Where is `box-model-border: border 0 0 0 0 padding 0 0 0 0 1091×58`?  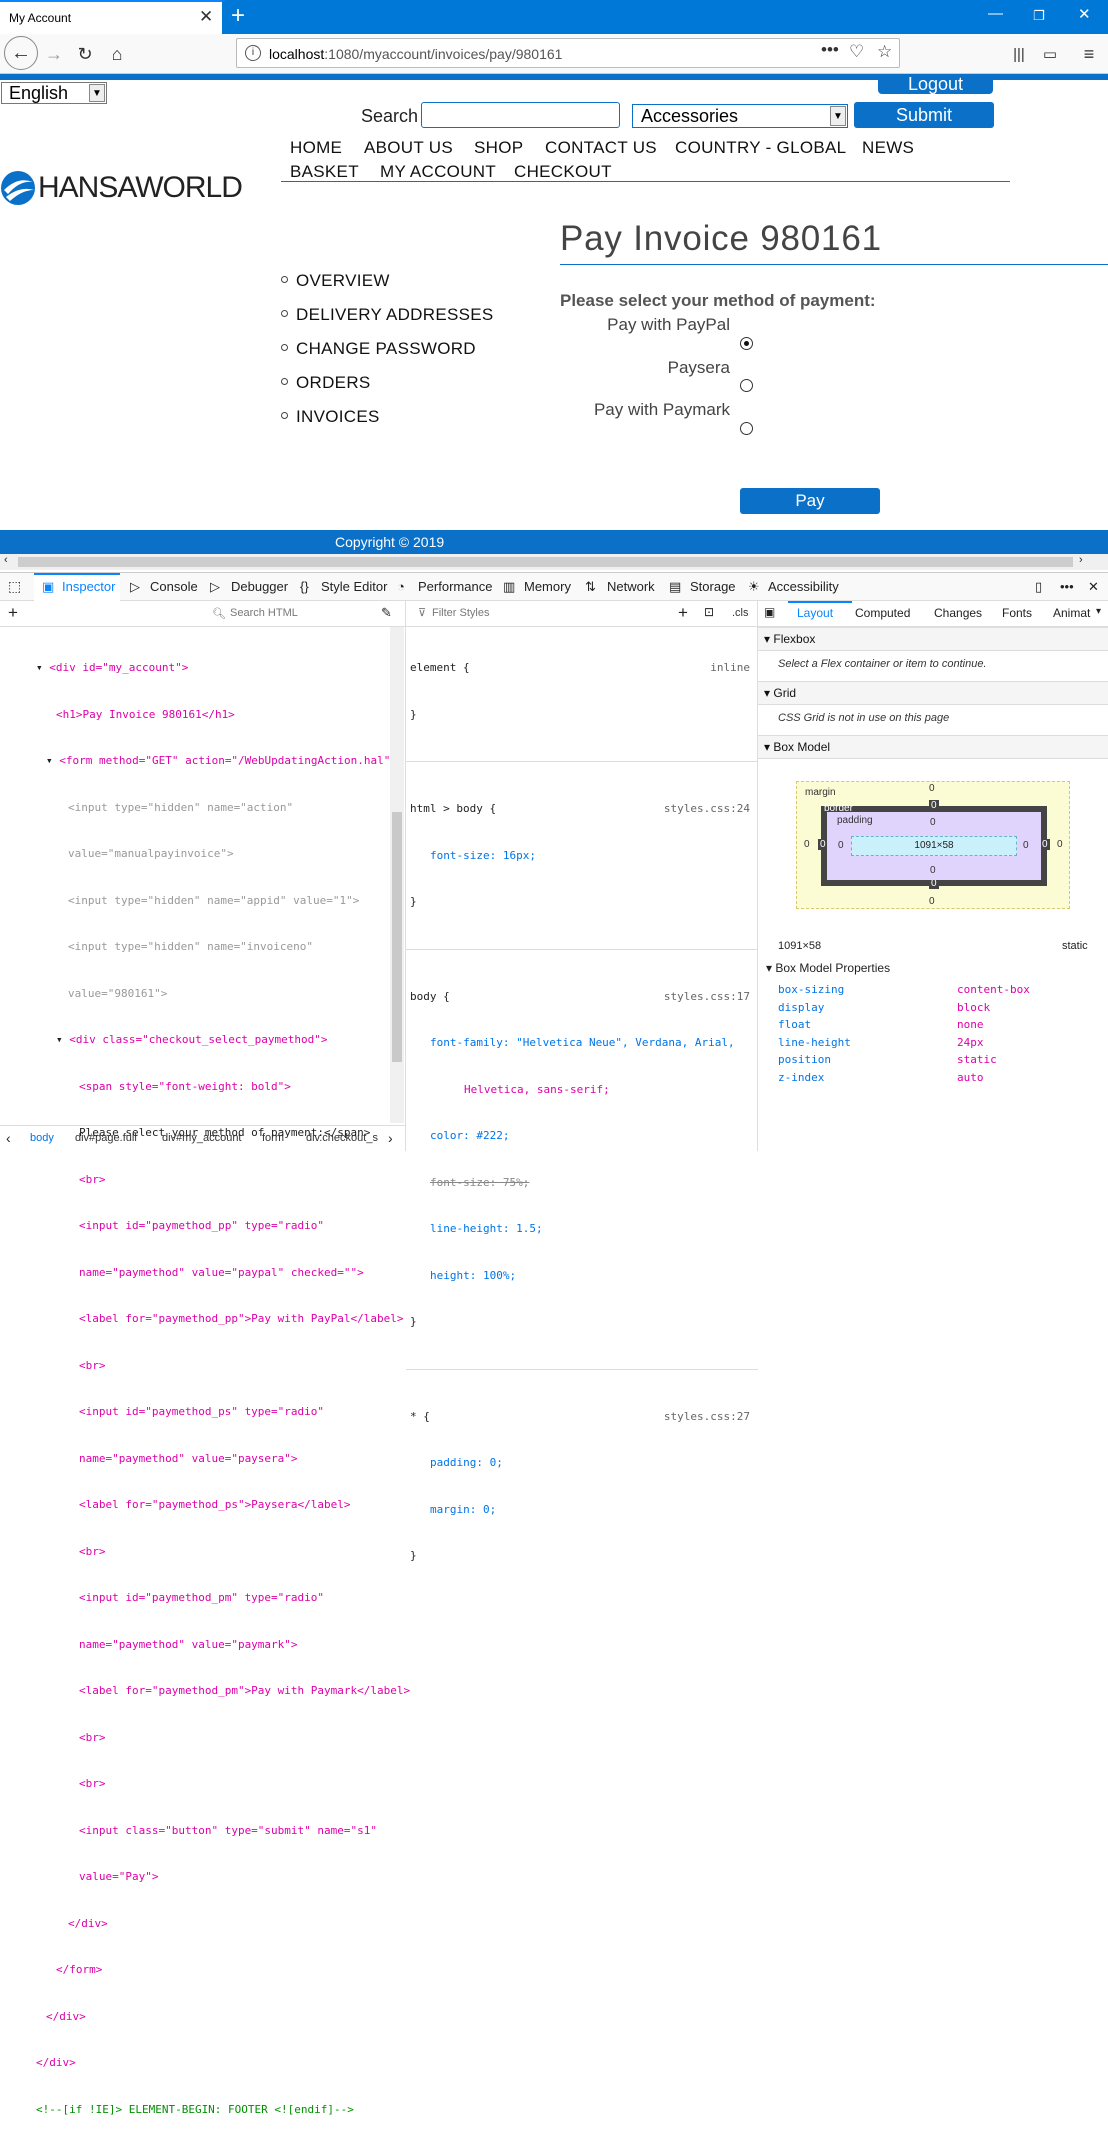
box-model-border: border 0 0 0 0 padding 0 0 0 0 1091×58 is located at coordinates (934, 844).